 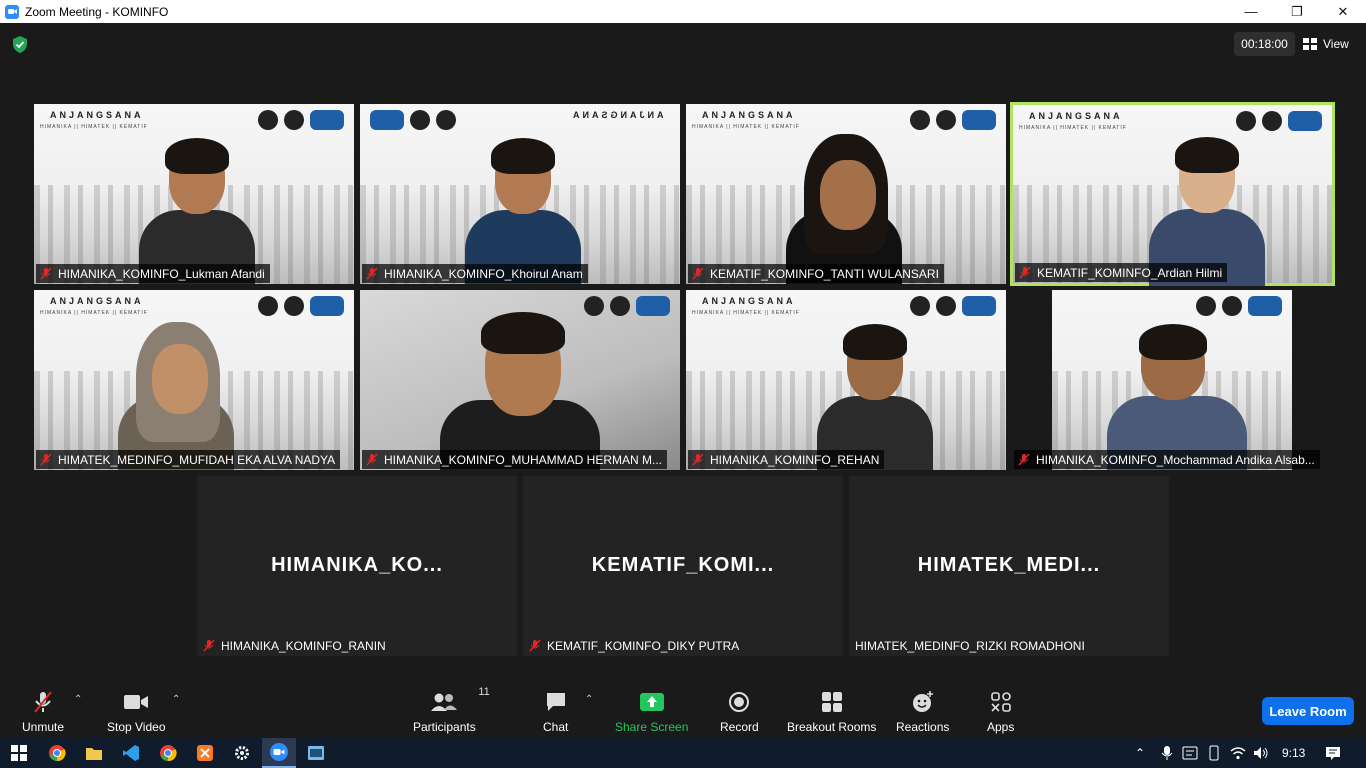 What do you see at coordinates (1000, 702) in the screenshot?
I see `apps-icon` at bounding box center [1000, 702].